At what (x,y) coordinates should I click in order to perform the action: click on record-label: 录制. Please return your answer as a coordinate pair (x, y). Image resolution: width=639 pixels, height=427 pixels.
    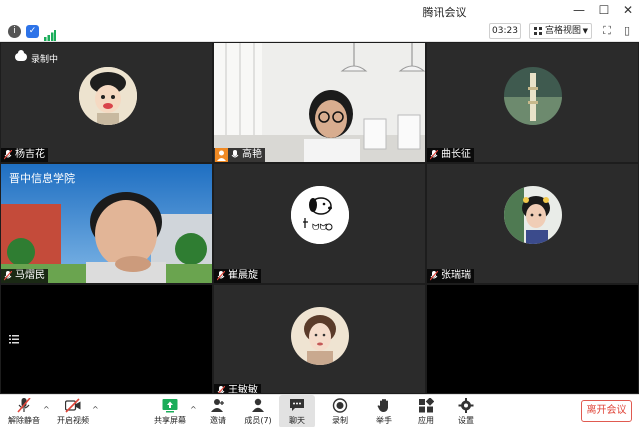
    Looking at the image, I should click on (340, 420).